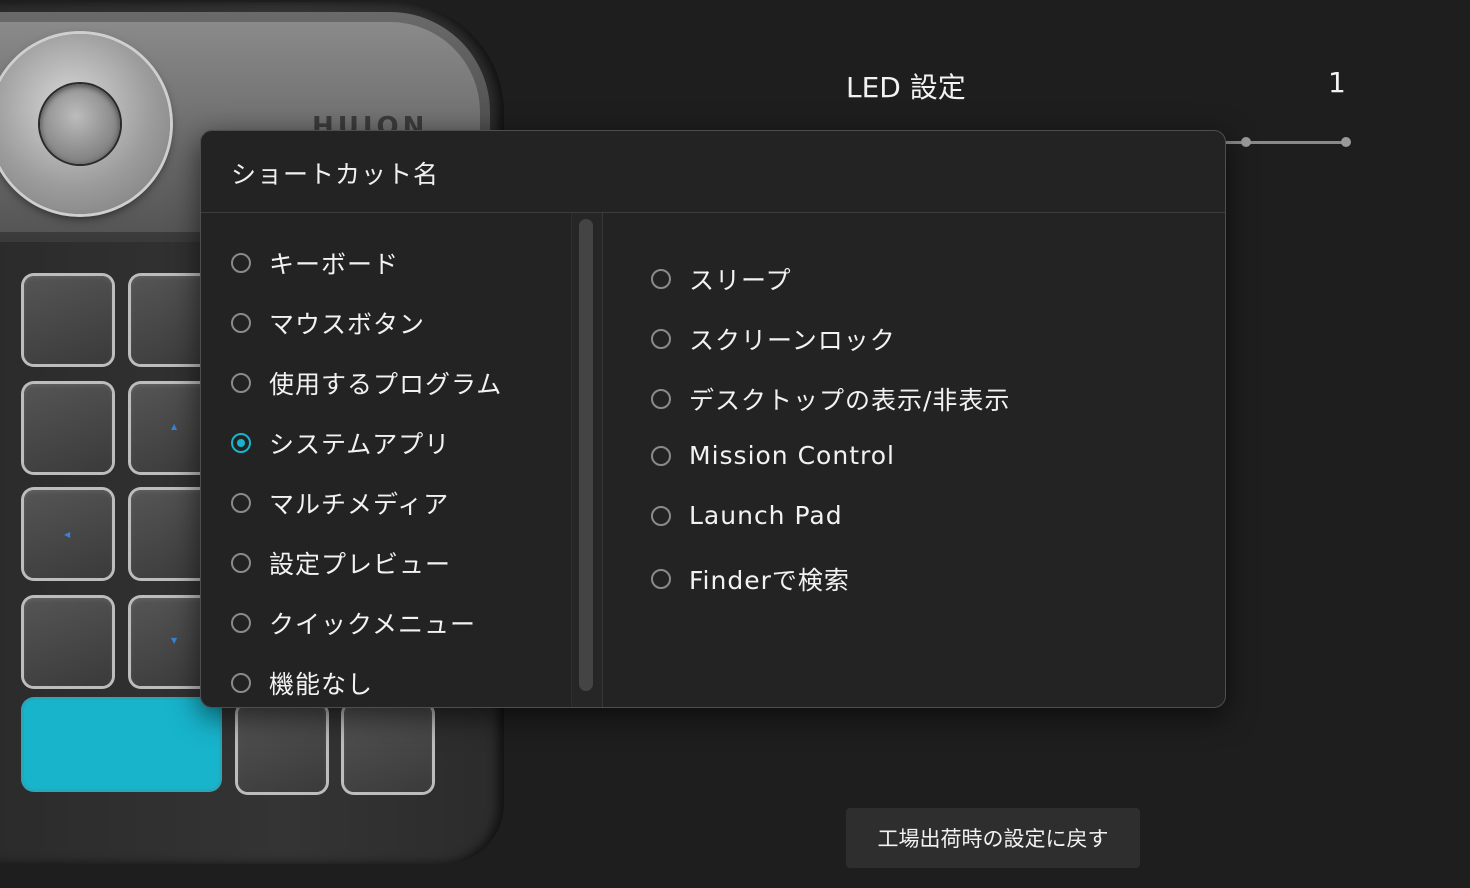 The image size is (1470, 888). I want to click on category-mouse-button: マウスボタン, so click(328, 323).